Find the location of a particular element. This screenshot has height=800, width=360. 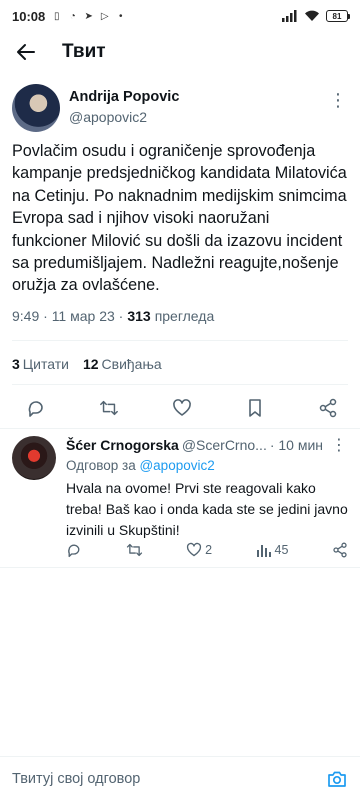

replying-prefix: Одговор за is located at coordinates (101, 465).